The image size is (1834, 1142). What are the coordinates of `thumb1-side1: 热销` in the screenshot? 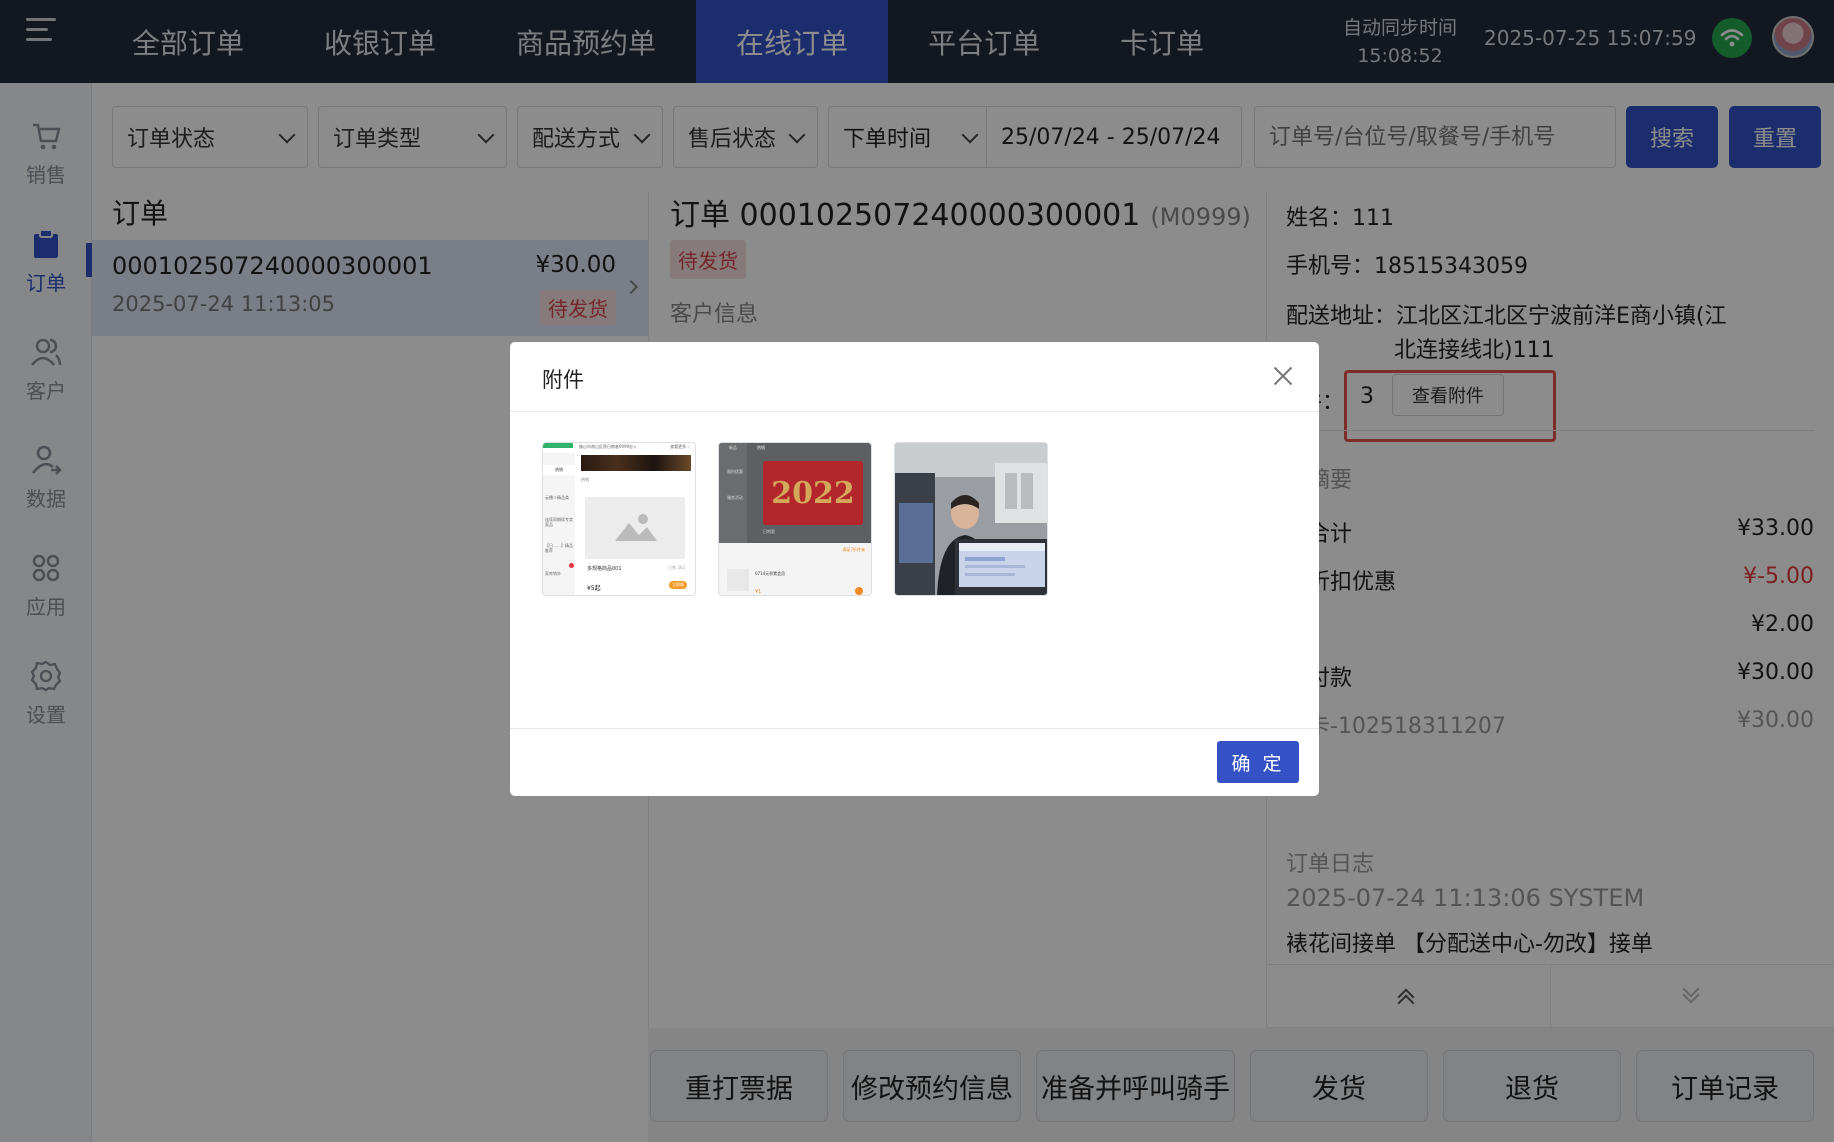 It's located at (559, 469).